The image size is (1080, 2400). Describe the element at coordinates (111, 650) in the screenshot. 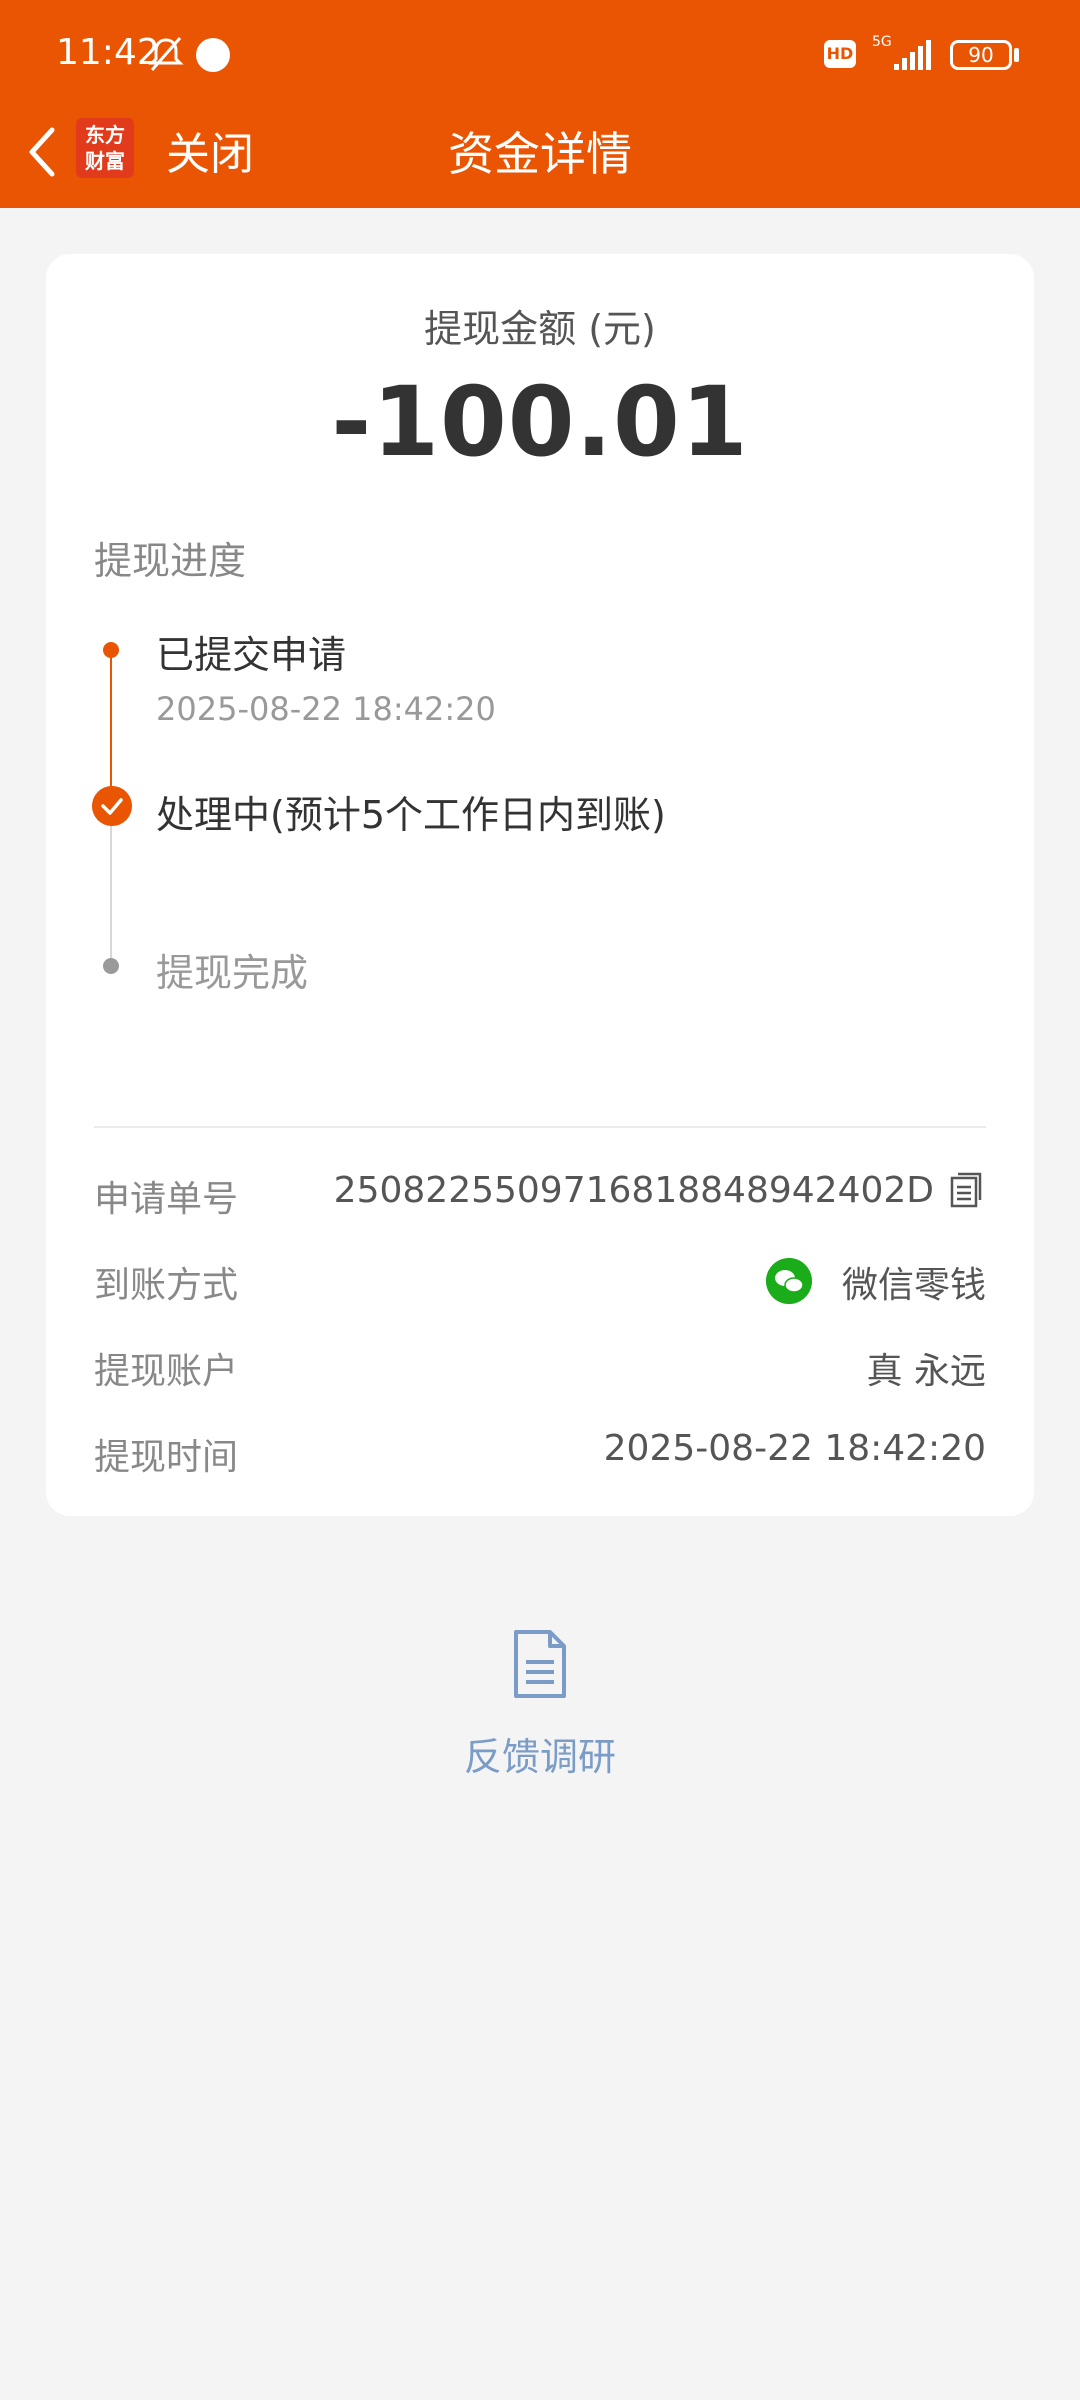

I see `step-dot-done` at that location.